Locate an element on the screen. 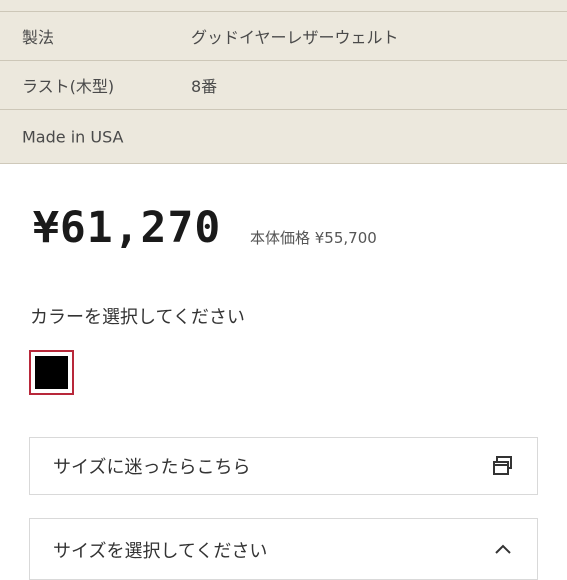 The width and height of the screenshot is (567, 580). external-window-icon is located at coordinates (502, 465).